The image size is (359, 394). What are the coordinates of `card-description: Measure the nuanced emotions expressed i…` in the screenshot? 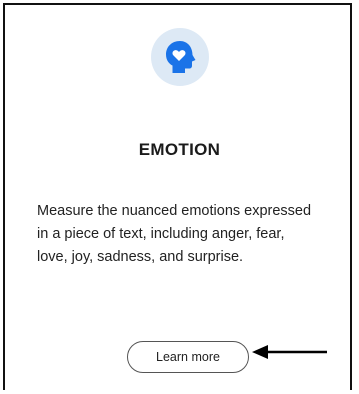 It's located at (174, 234).